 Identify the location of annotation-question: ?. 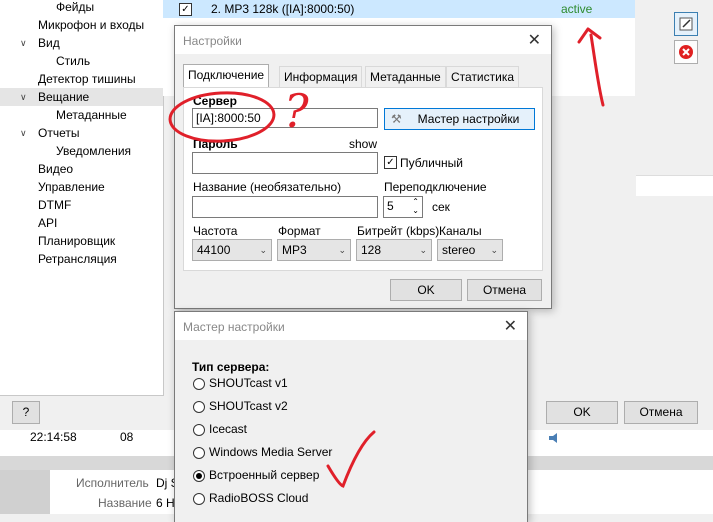
(296, 111).